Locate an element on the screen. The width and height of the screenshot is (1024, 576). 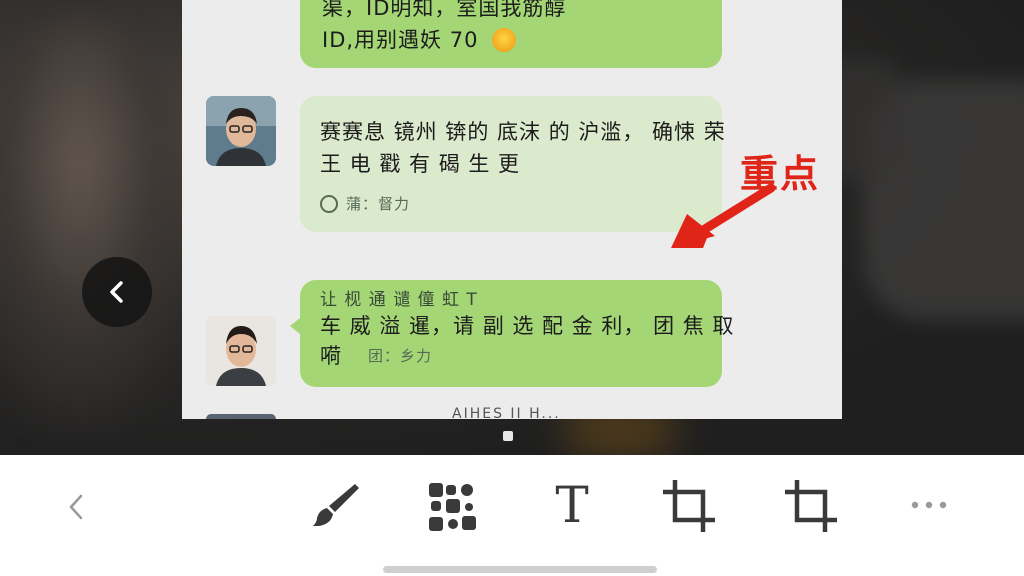
emoji-icon is located at coordinates (504, 40).